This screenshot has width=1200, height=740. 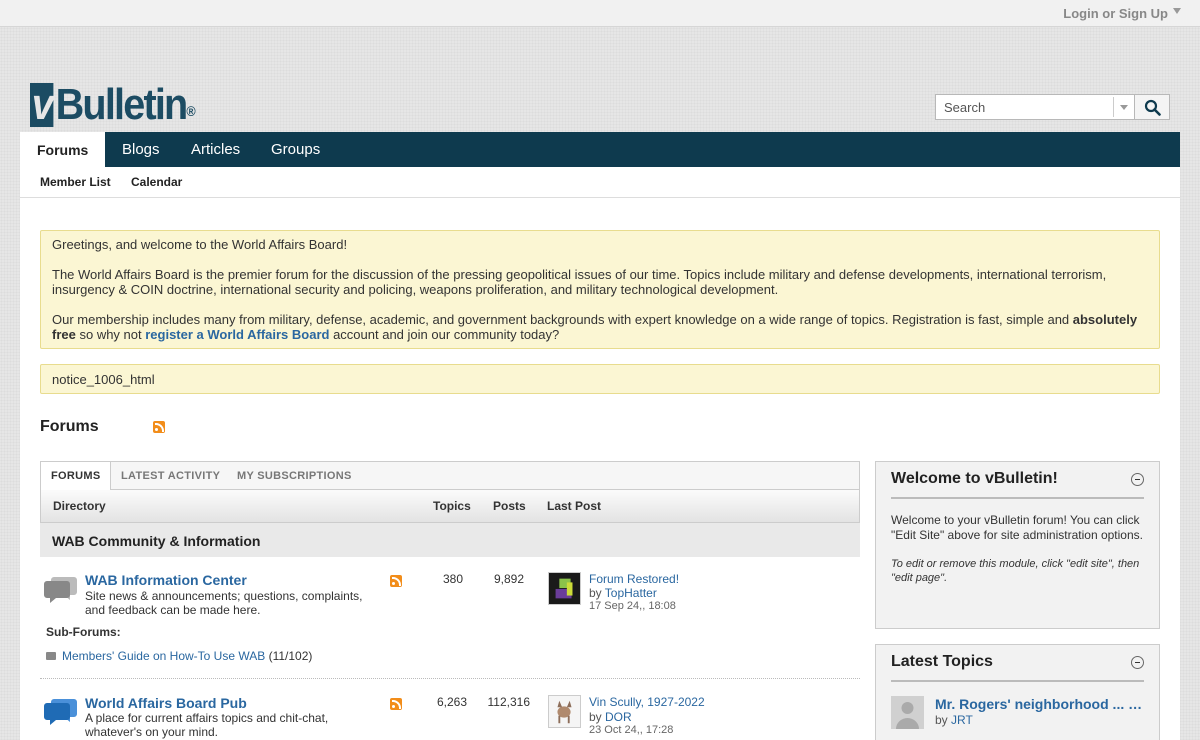 I want to click on forum-new-posts-icon, so click(x=60, y=712).